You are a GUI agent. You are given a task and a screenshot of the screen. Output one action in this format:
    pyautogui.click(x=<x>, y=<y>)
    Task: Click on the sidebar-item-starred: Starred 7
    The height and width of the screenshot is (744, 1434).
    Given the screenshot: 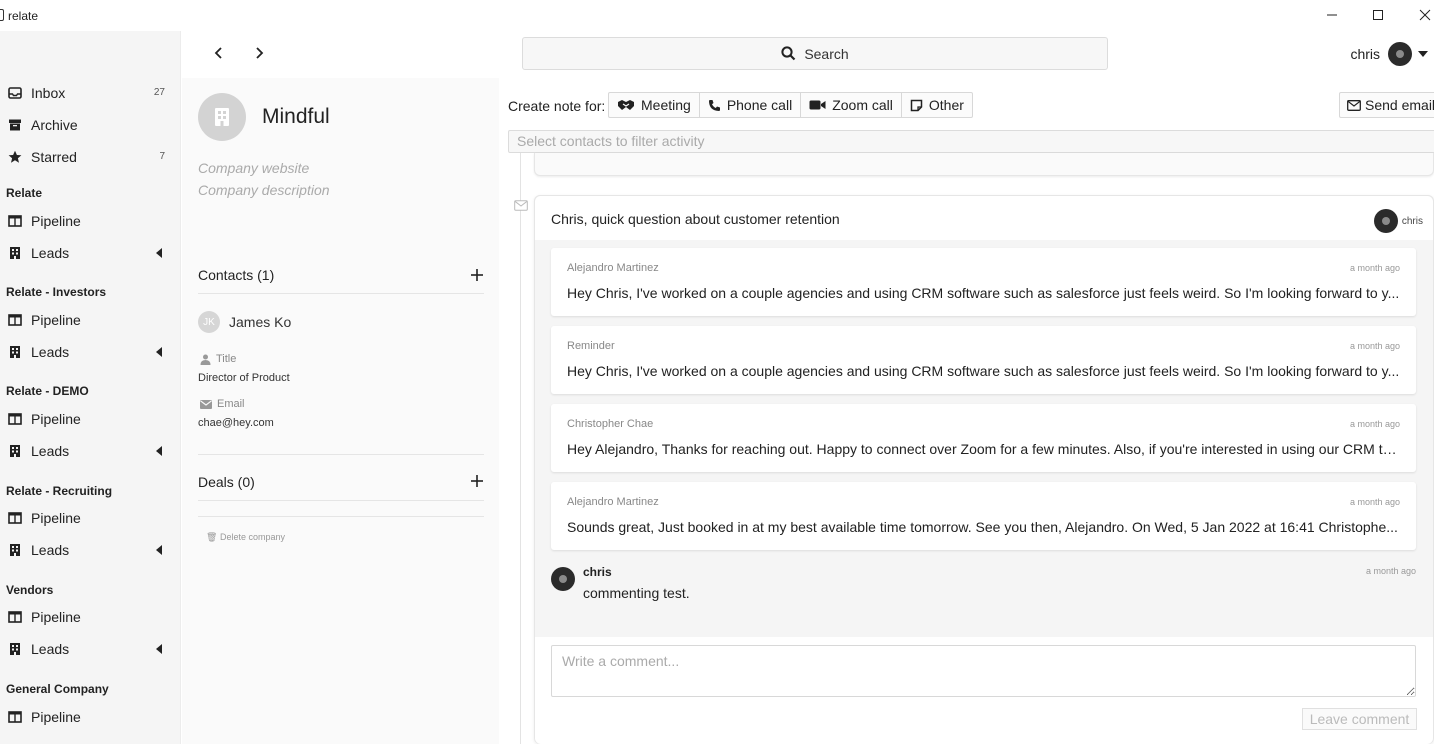 What is the action you would take?
    pyautogui.click(x=90, y=157)
    